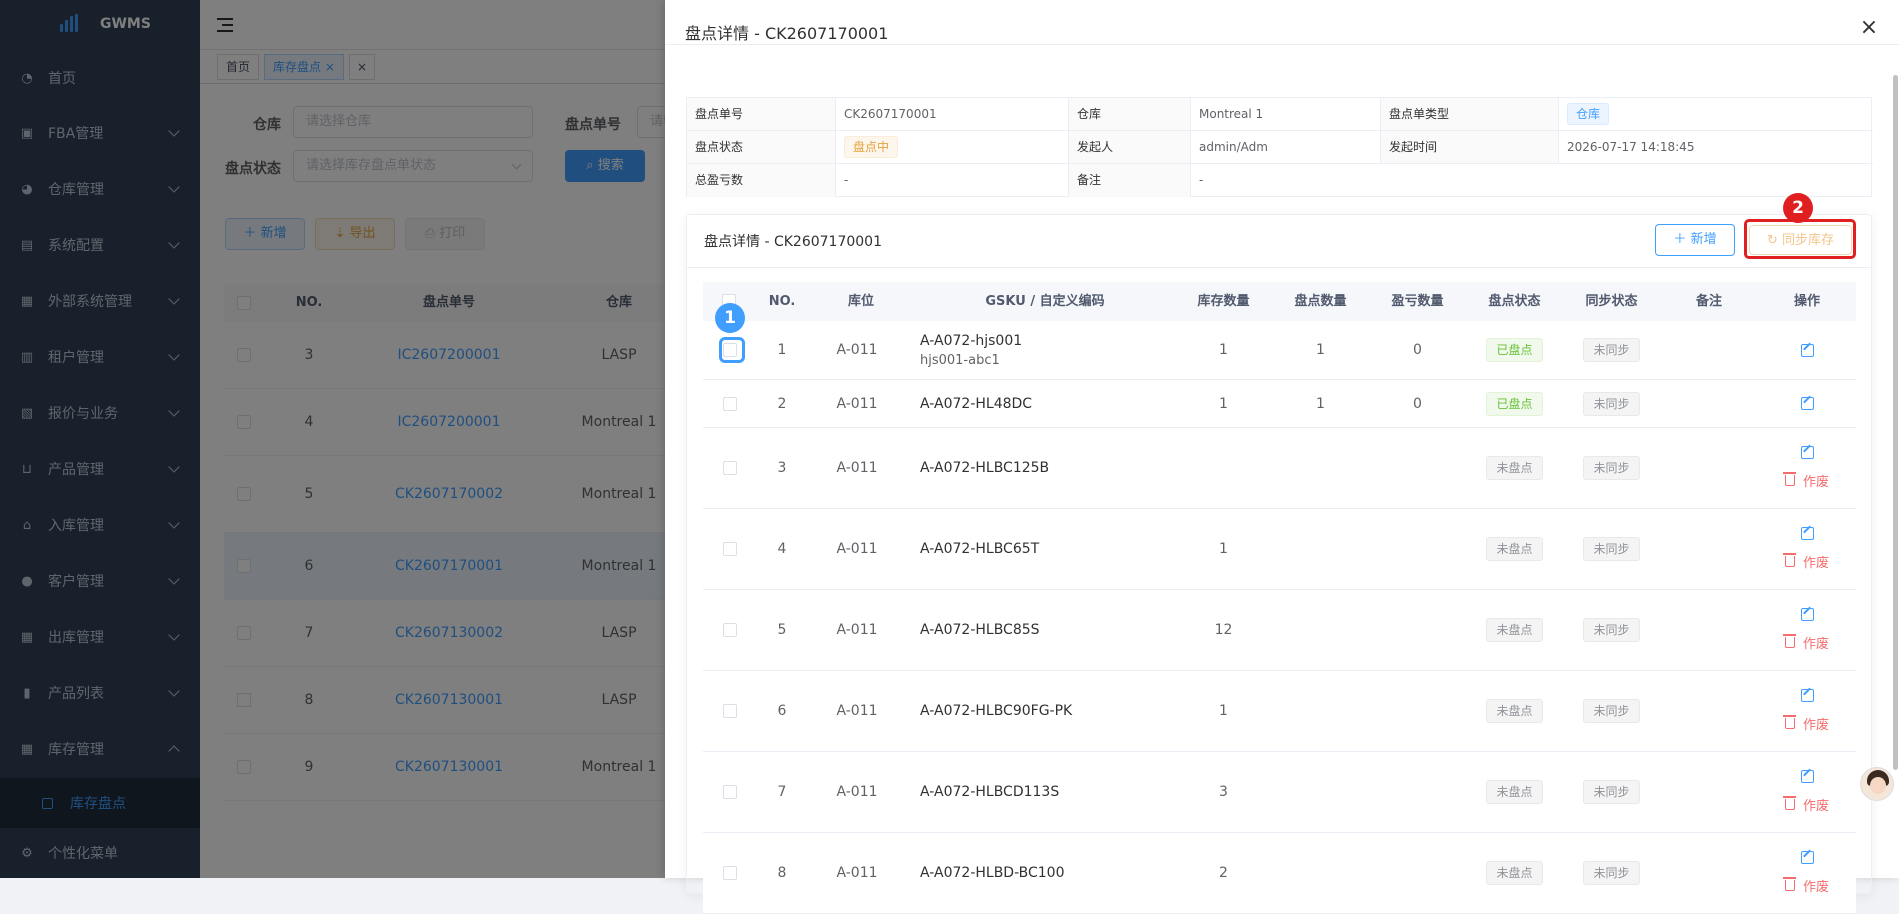 This screenshot has width=1899, height=914. Describe the element at coordinates (960, 360) in the screenshot. I see `row-custom-code: hjs001-abc1` at that location.